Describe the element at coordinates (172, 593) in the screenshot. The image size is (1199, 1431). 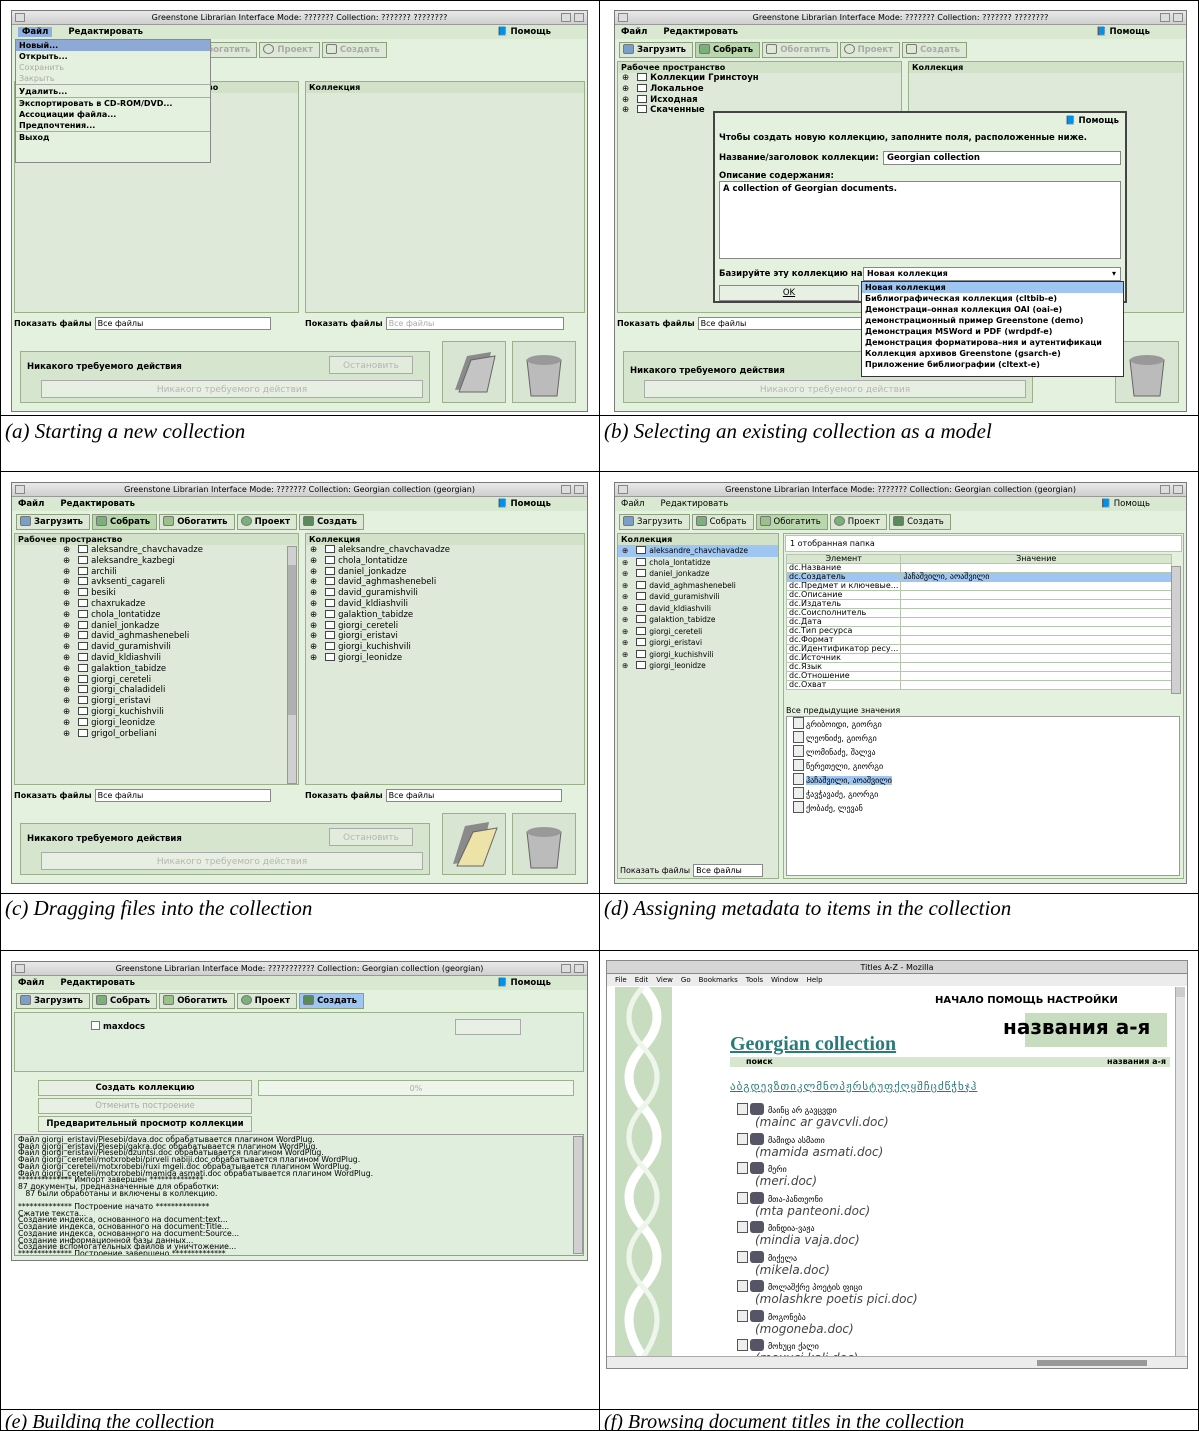
I see `tree-item: ⊕ besiki` at that location.